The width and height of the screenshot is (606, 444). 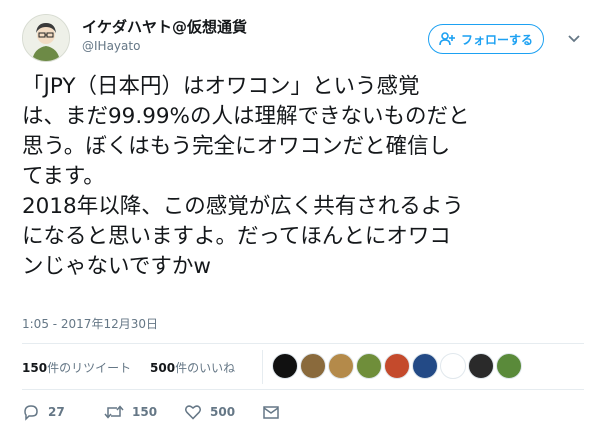 I want to click on retweet-stat-label: 件のリツイート, so click(x=89, y=368).